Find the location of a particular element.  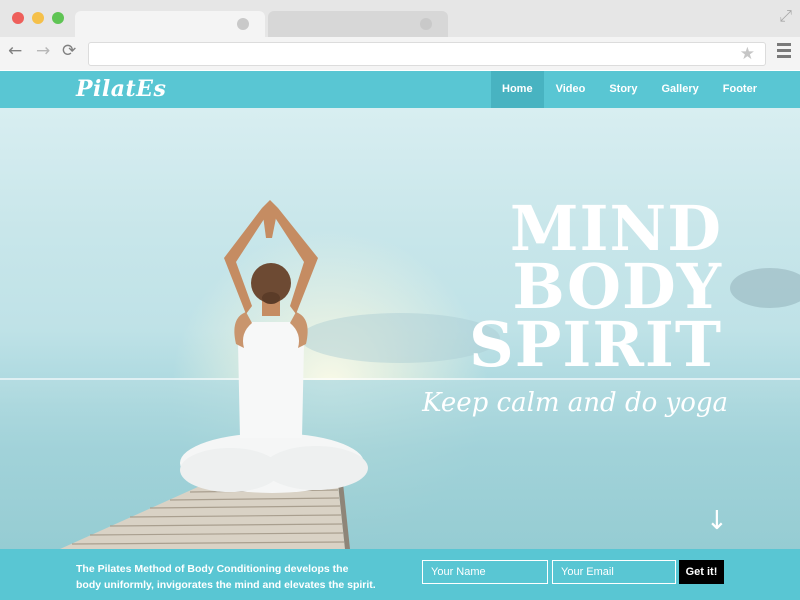

nav-video: Video is located at coordinates (571, 89).